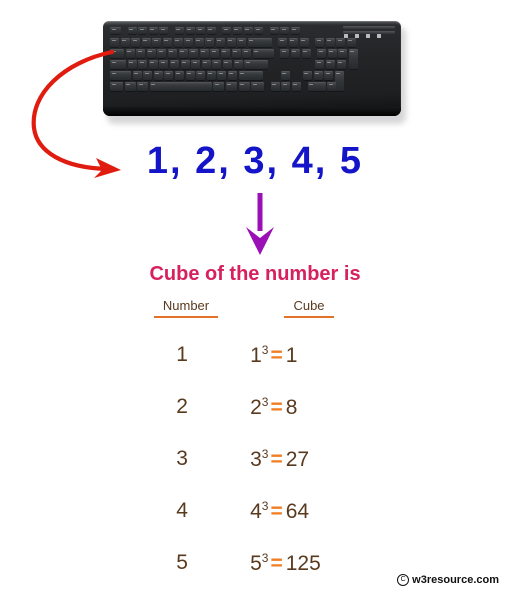 This screenshot has width=510, height=603. What do you see at coordinates (448, 580) in the screenshot?
I see `watermark: C w3resource.com` at bounding box center [448, 580].